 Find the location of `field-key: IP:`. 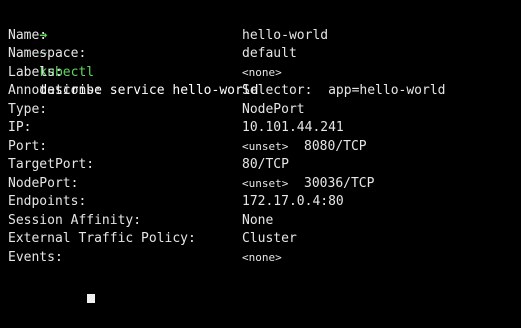

field-key: IP: is located at coordinates (20, 127).